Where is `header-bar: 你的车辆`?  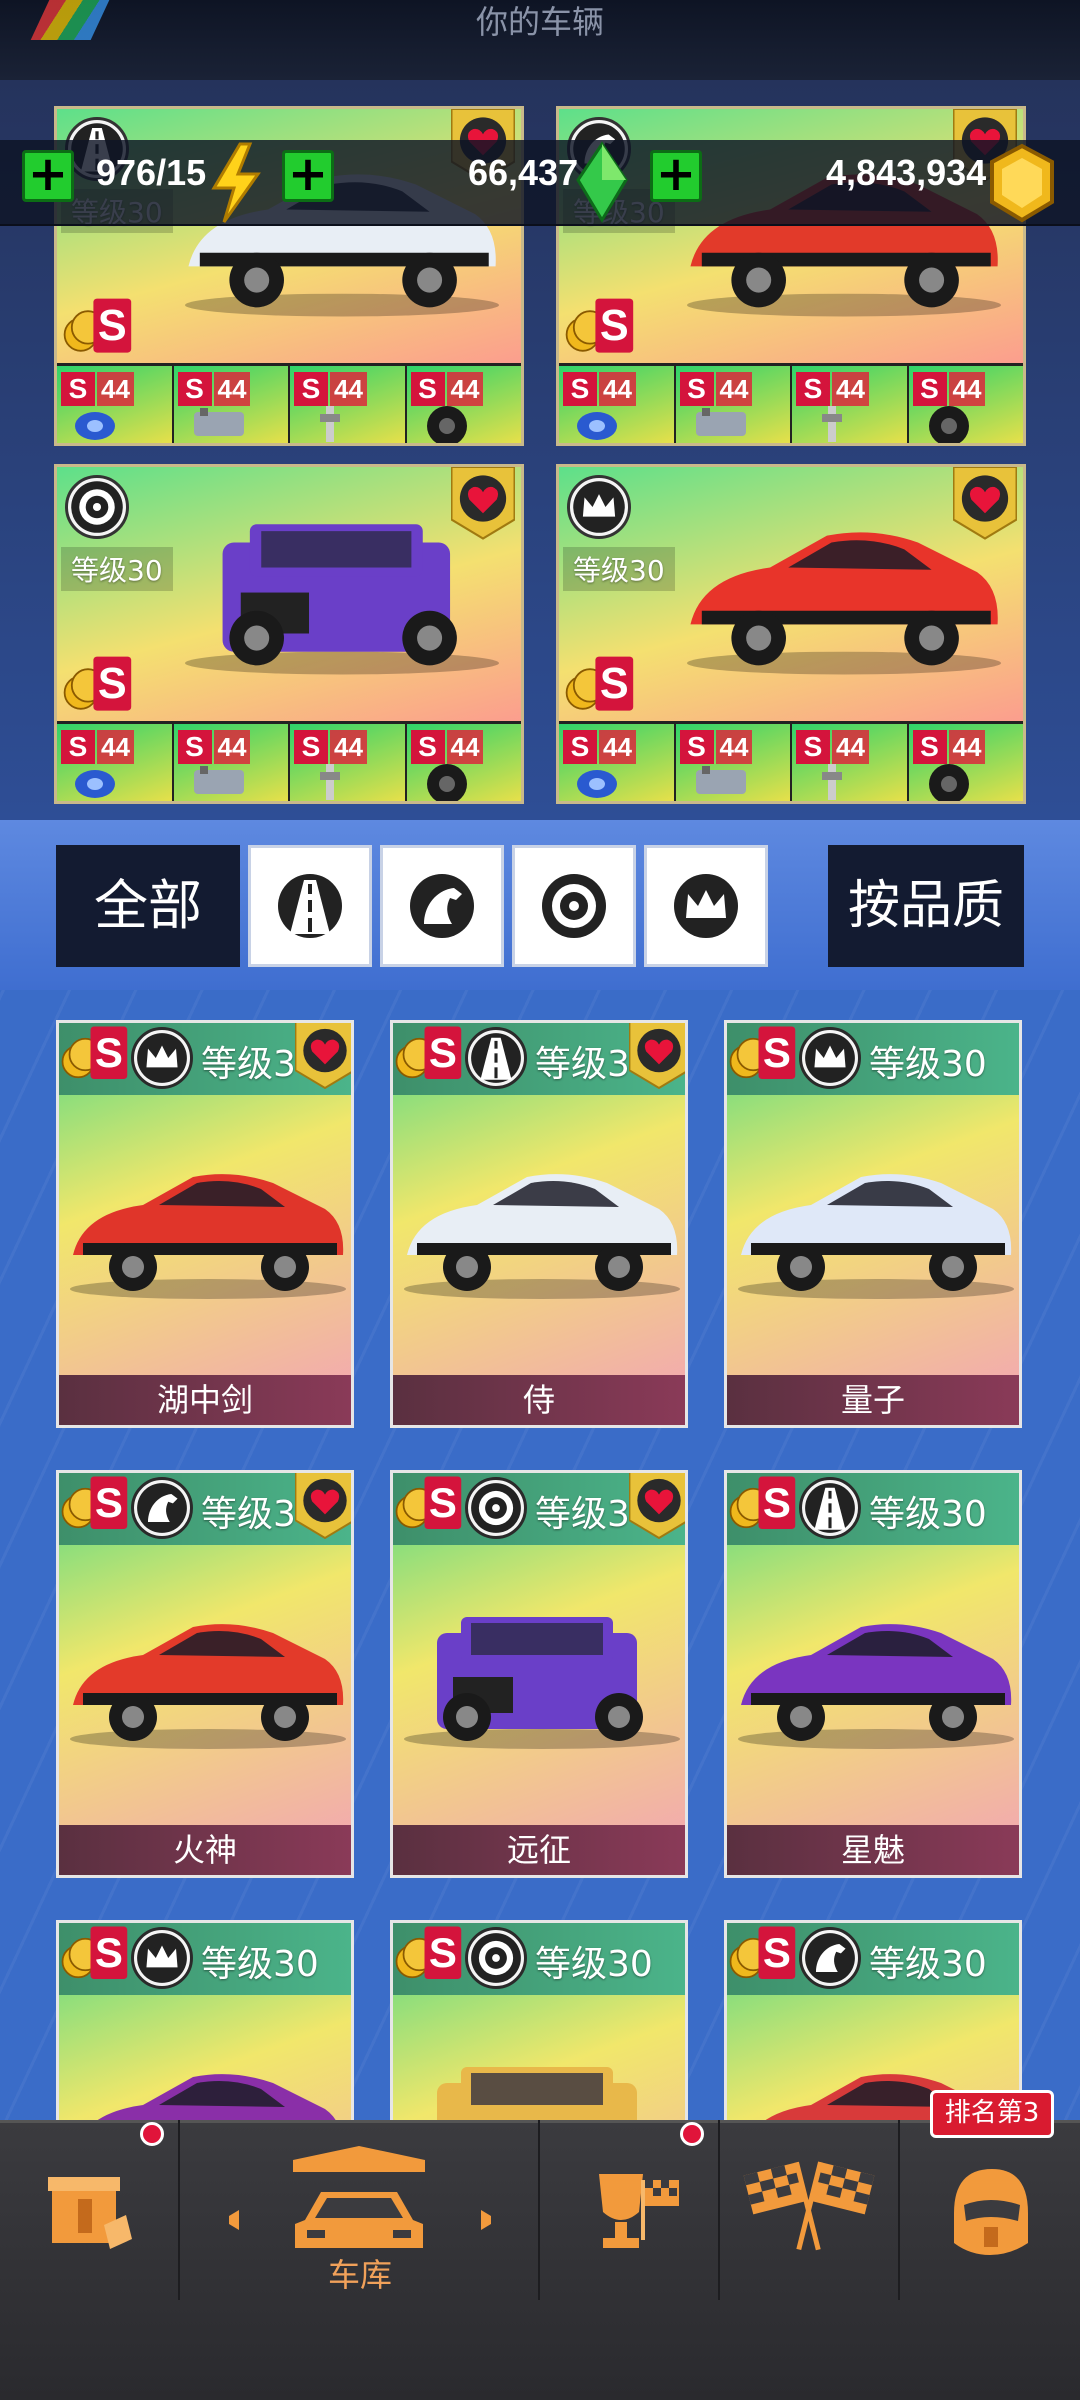 header-bar: 你的车辆 is located at coordinates (540, 40).